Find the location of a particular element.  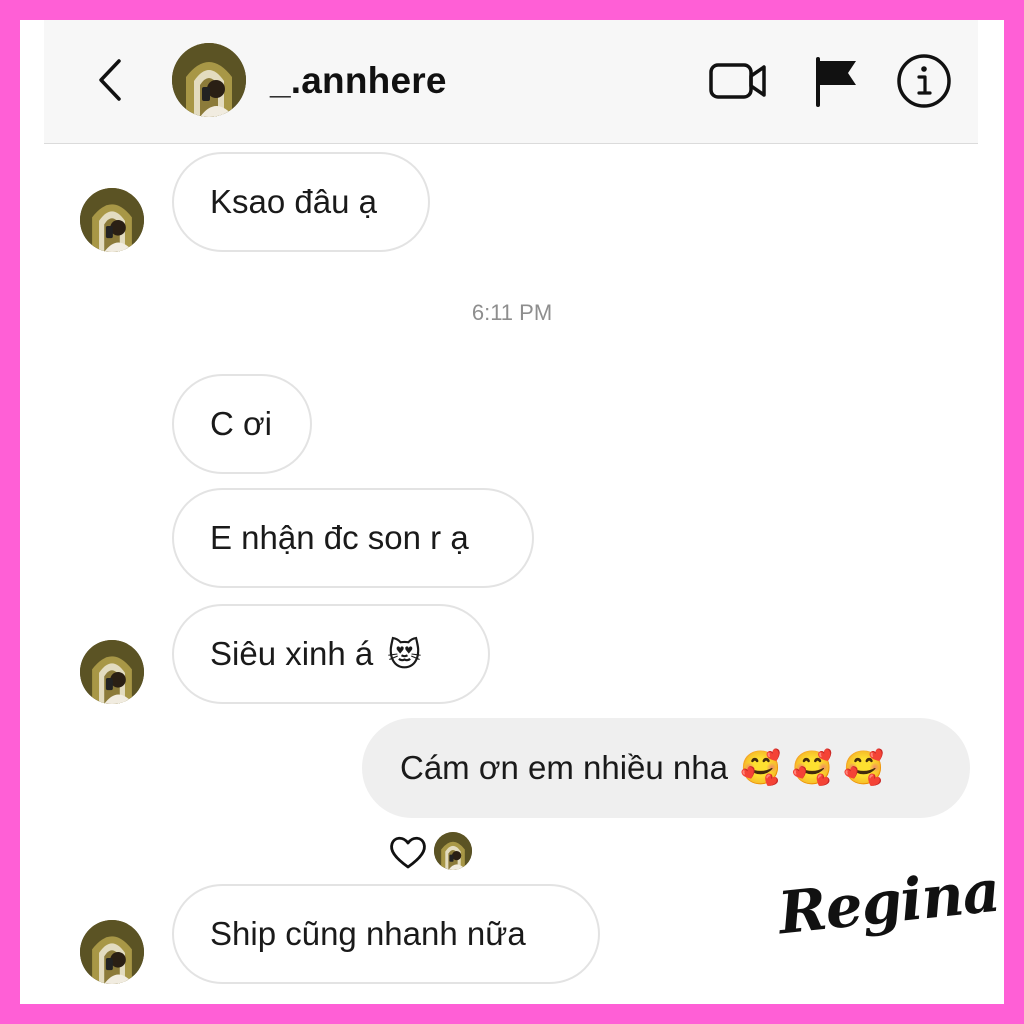

username: _.annhere is located at coordinates (358, 81).